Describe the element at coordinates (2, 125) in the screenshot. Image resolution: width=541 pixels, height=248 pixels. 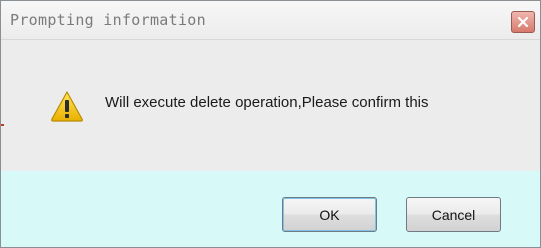
I see `edge-mark` at that location.